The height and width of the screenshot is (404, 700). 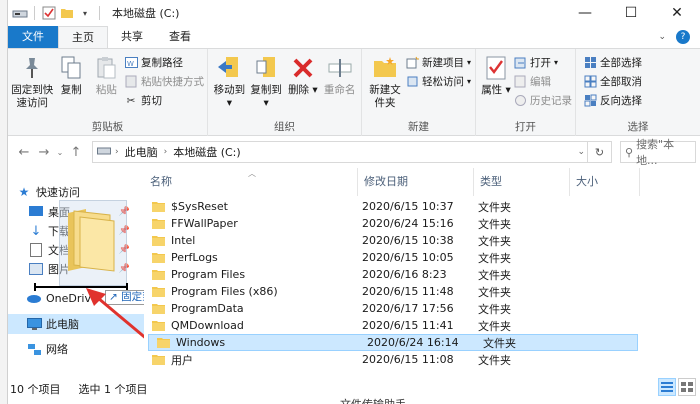 What do you see at coordinates (419, 92) in the screenshot?
I see `group-new: 新建文件夹 新建项目 ▾ 轻松访问 ▾ 新建` at bounding box center [419, 92].